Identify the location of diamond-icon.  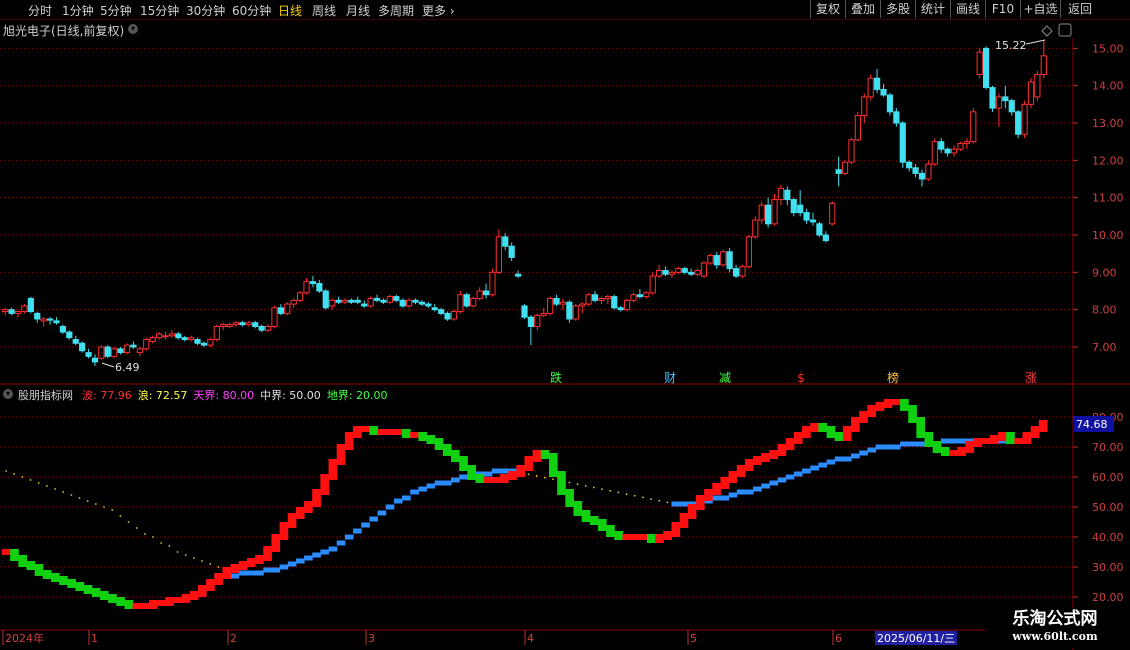
(1047, 31).